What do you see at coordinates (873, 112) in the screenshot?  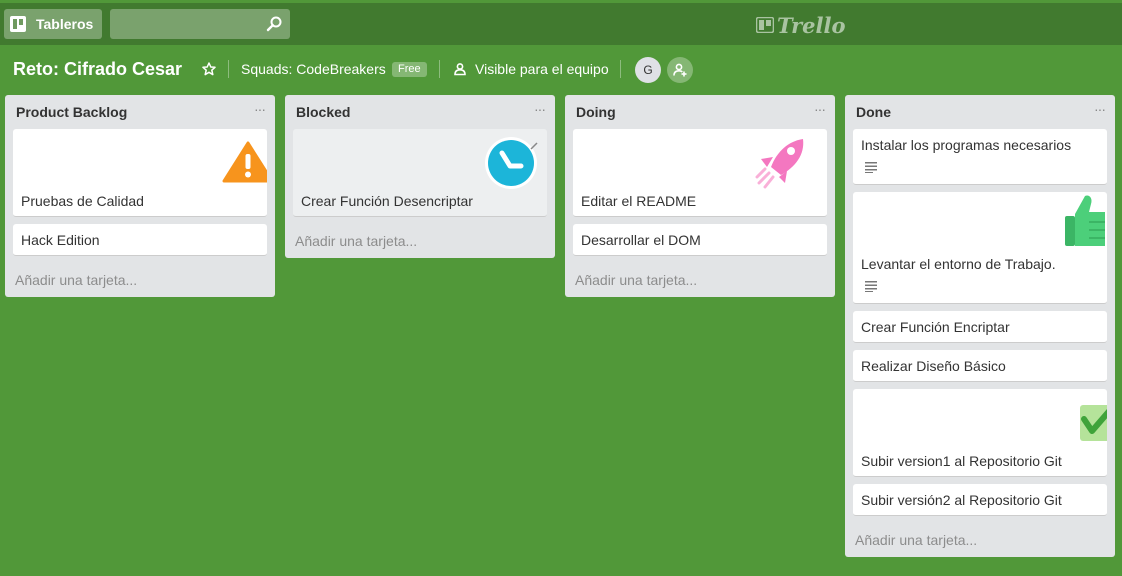 I see `list-title: Done` at bounding box center [873, 112].